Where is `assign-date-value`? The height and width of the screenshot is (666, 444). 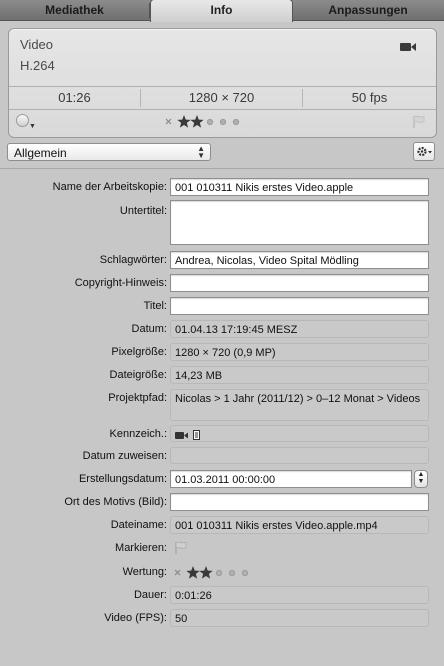 assign-date-value is located at coordinates (299, 455).